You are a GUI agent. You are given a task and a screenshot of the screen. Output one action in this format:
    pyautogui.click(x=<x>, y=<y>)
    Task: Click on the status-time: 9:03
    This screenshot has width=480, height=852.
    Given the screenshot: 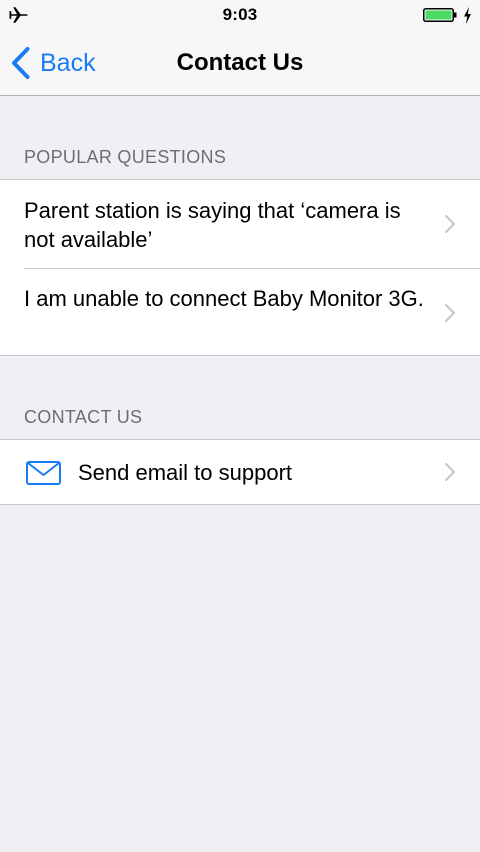 What is the action you would take?
    pyautogui.click(x=240, y=14)
    